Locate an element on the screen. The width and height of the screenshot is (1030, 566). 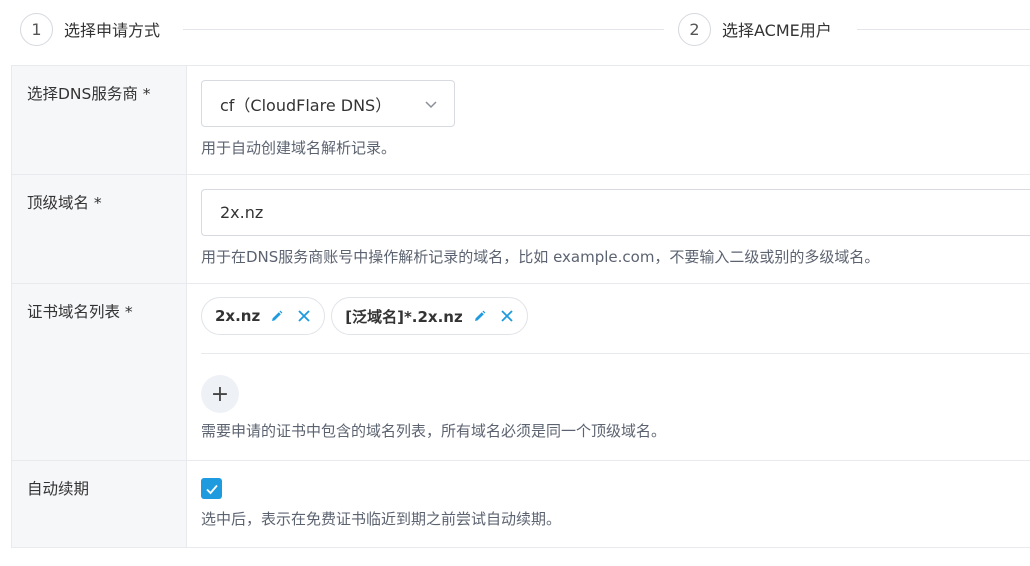
steps-bar: 1 选择申请方式 2 选择ACME用户 is located at coordinates (515, 30).